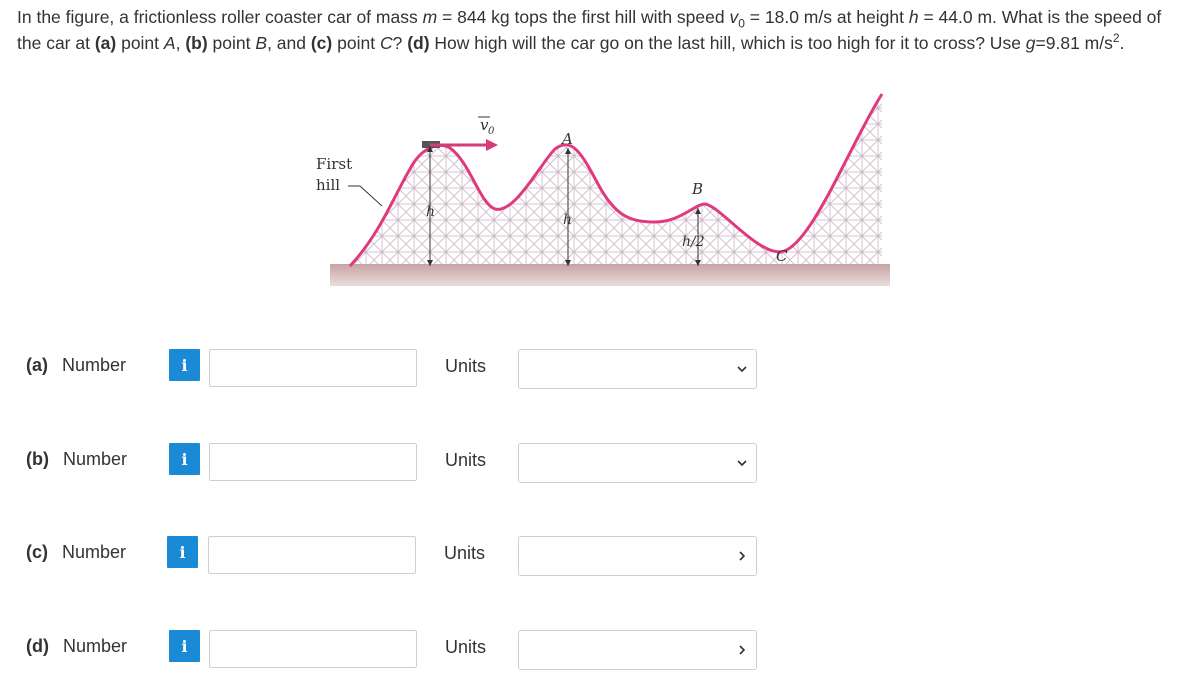 This screenshot has height=700, width=1187. What do you see at coordinates (77, 646) in the screenshot?
I see `part-label: (d) Number` at bounding box center [77, 646].